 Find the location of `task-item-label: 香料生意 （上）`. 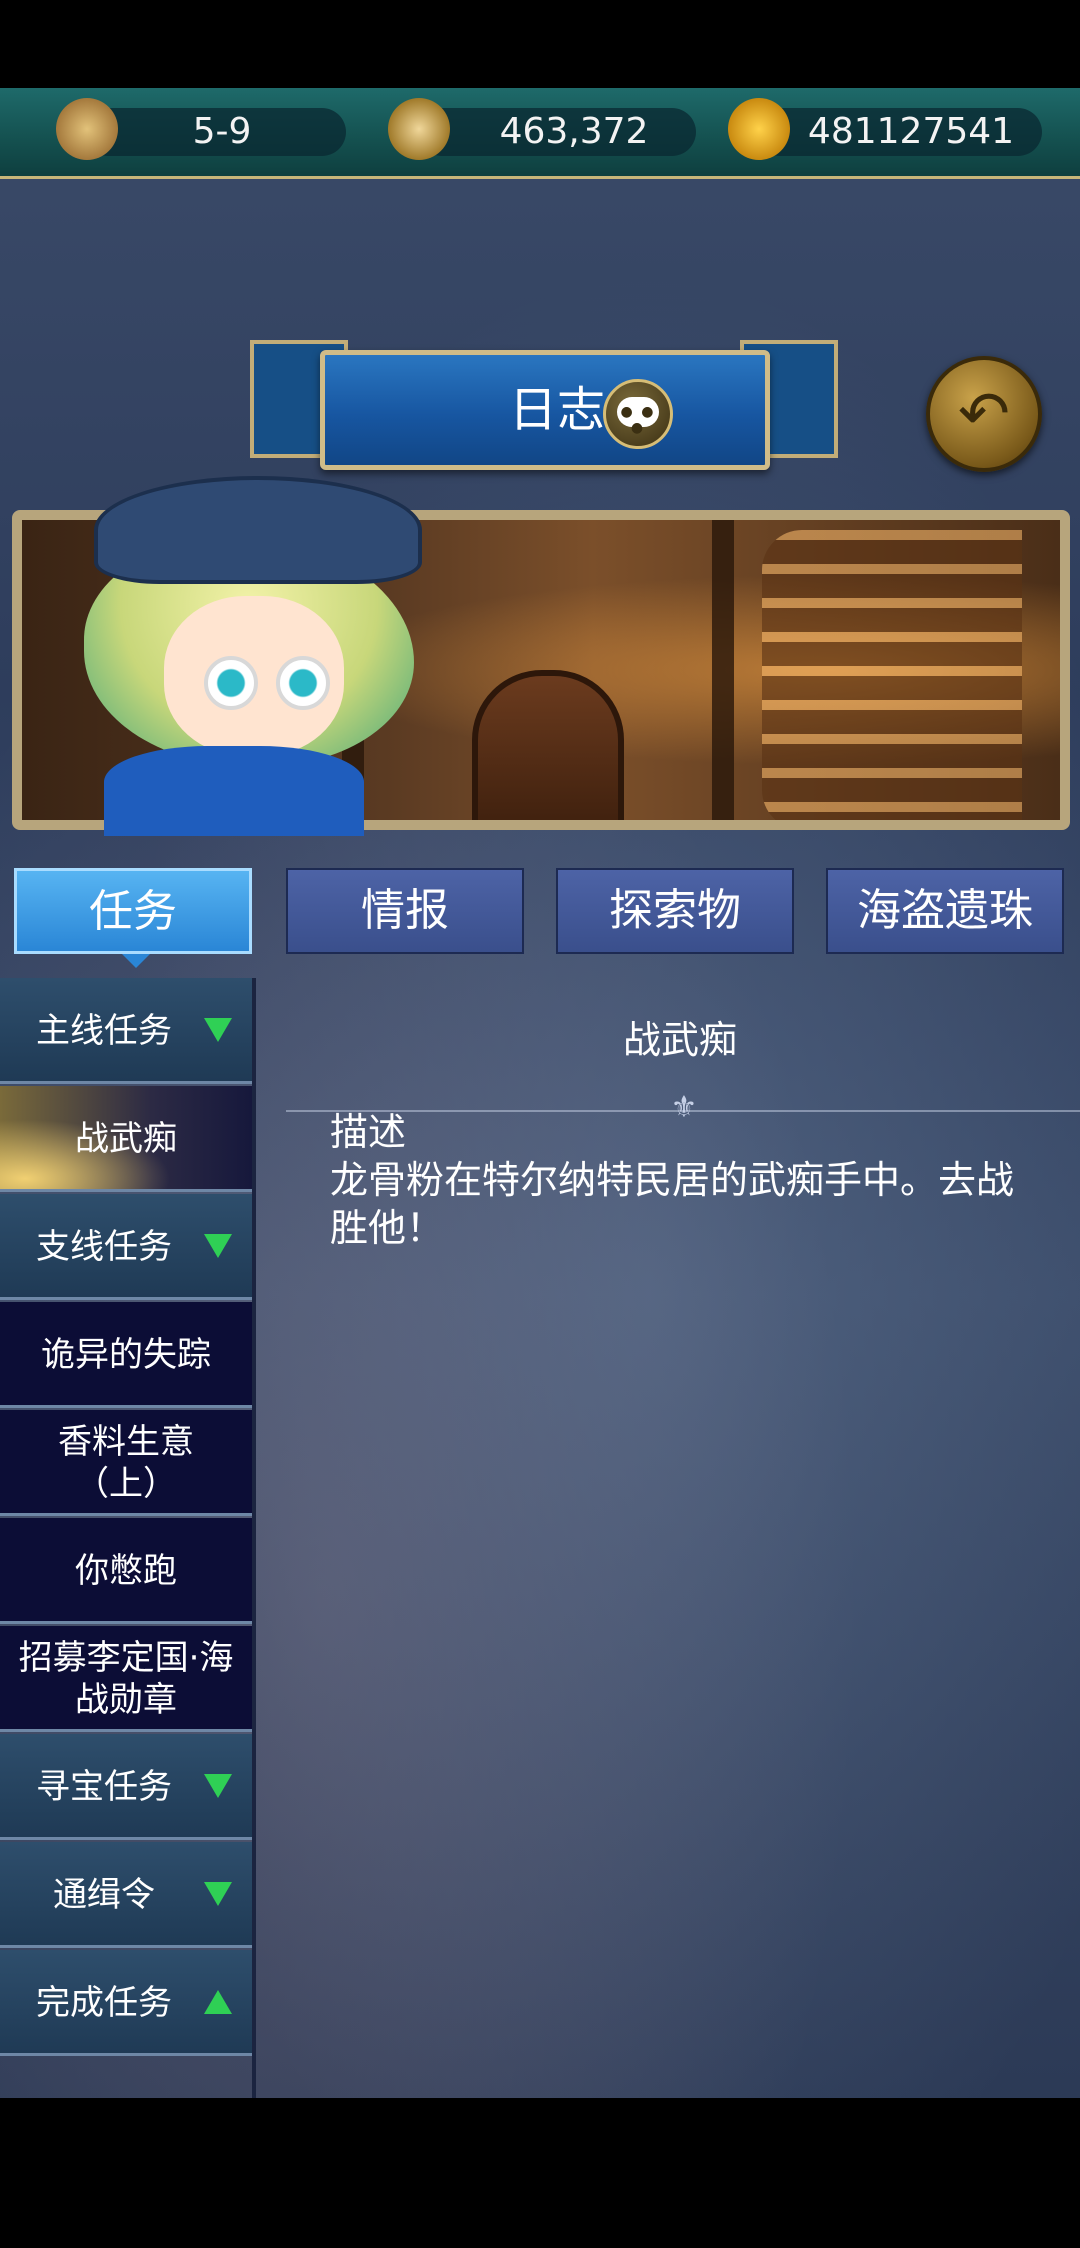

task-item-label: 香料生意 （上） is located at coordinates (126, 1463).